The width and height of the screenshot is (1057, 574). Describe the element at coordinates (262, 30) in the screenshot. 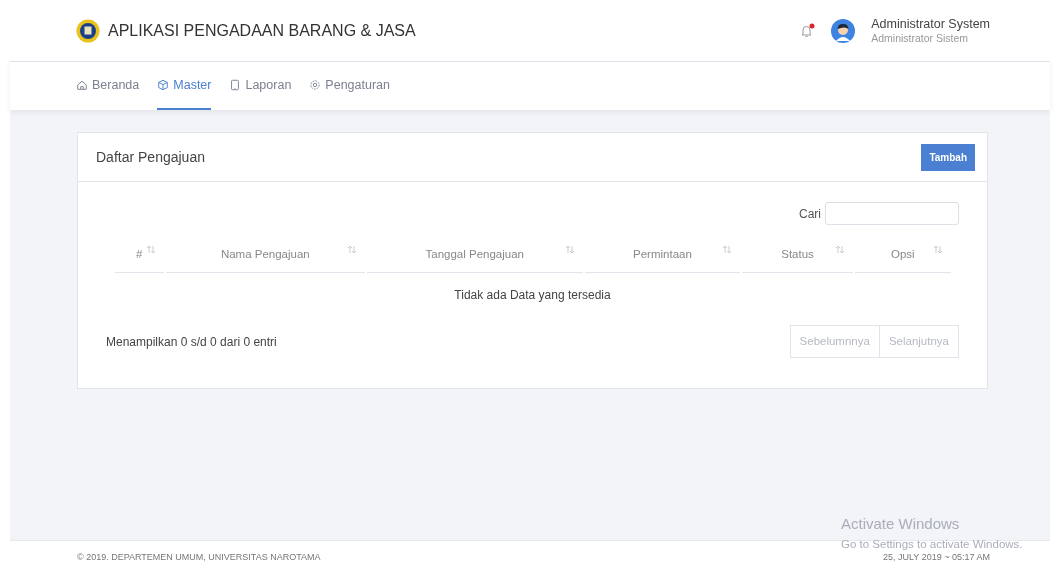

I see `app-title: APLIKASI PENGADAAN BARANG & JASA` at that location.